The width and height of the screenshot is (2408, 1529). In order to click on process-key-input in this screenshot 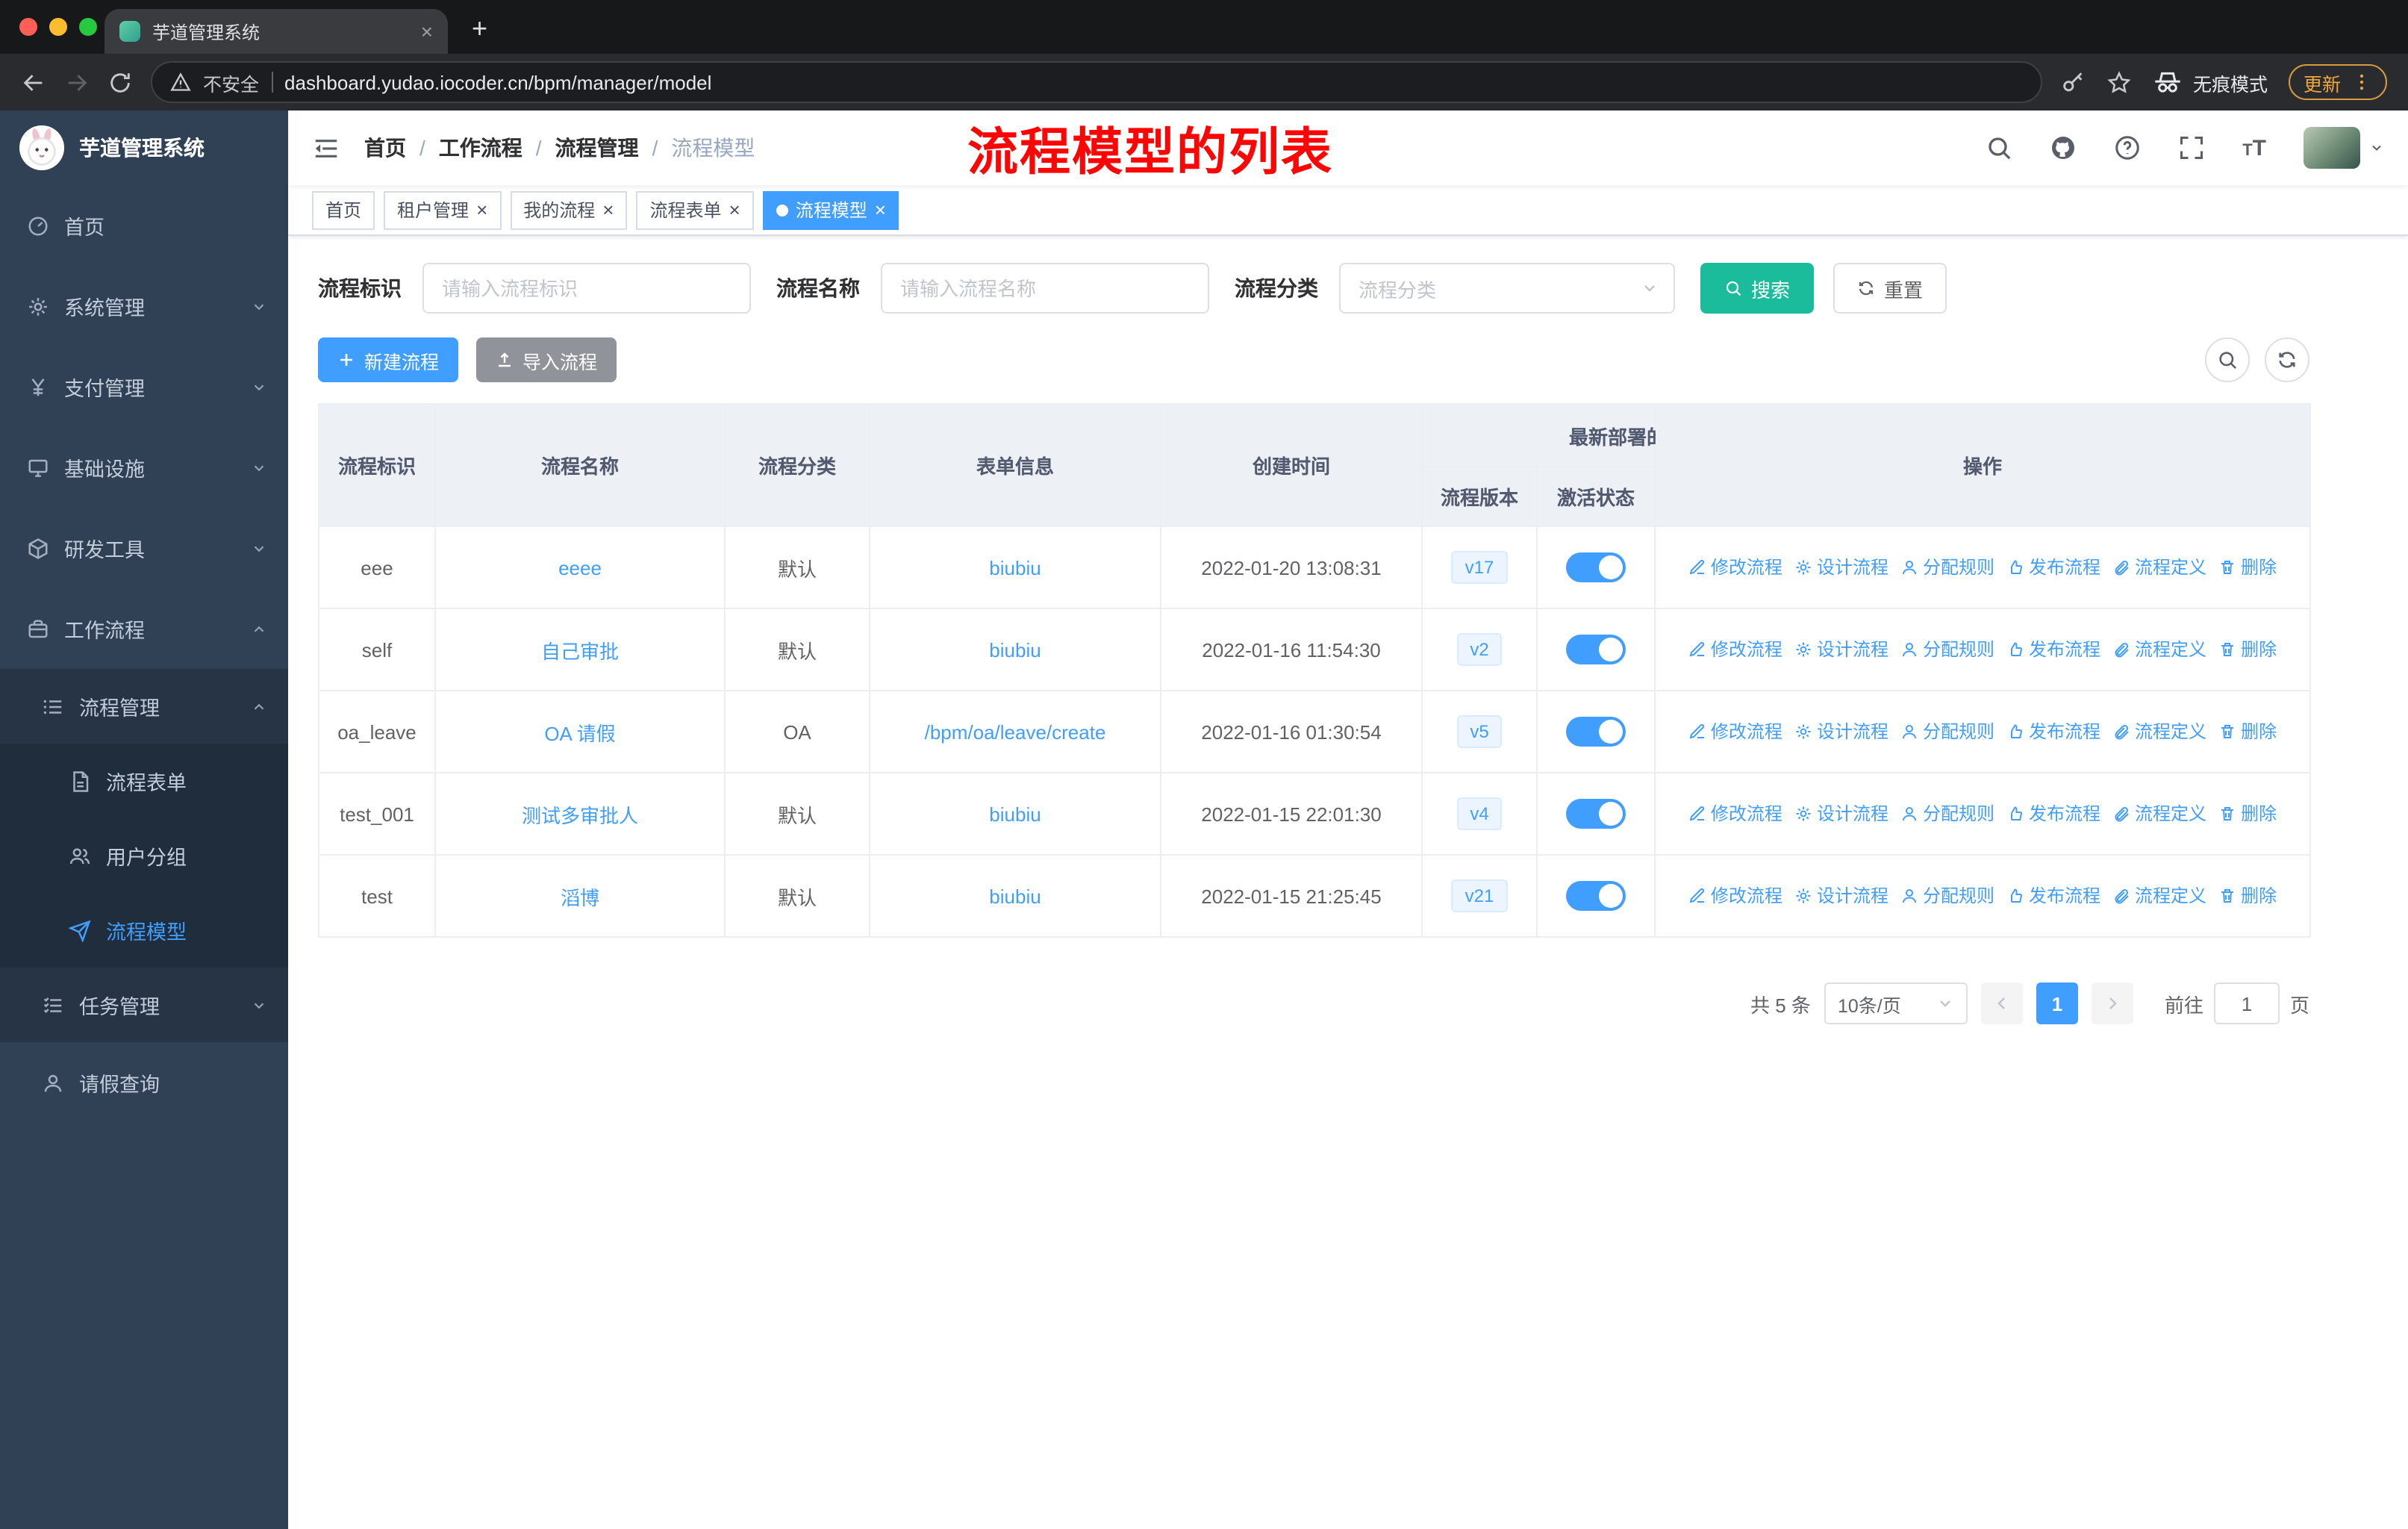, I will do `click(586, 289)`.